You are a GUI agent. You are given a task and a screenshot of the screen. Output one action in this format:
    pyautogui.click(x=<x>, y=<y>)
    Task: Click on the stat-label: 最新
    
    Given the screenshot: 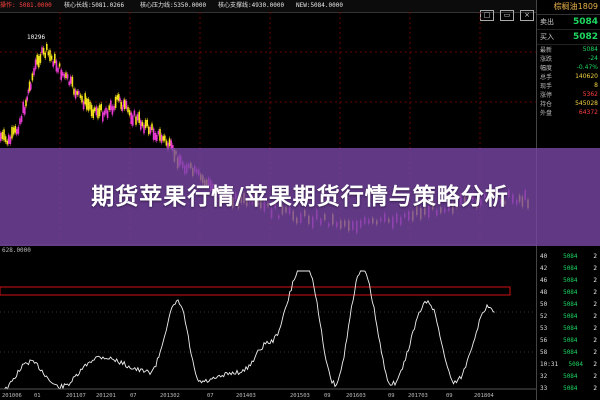 What is the action you would take?
    pyautogui.click(x=546, y=50)
    